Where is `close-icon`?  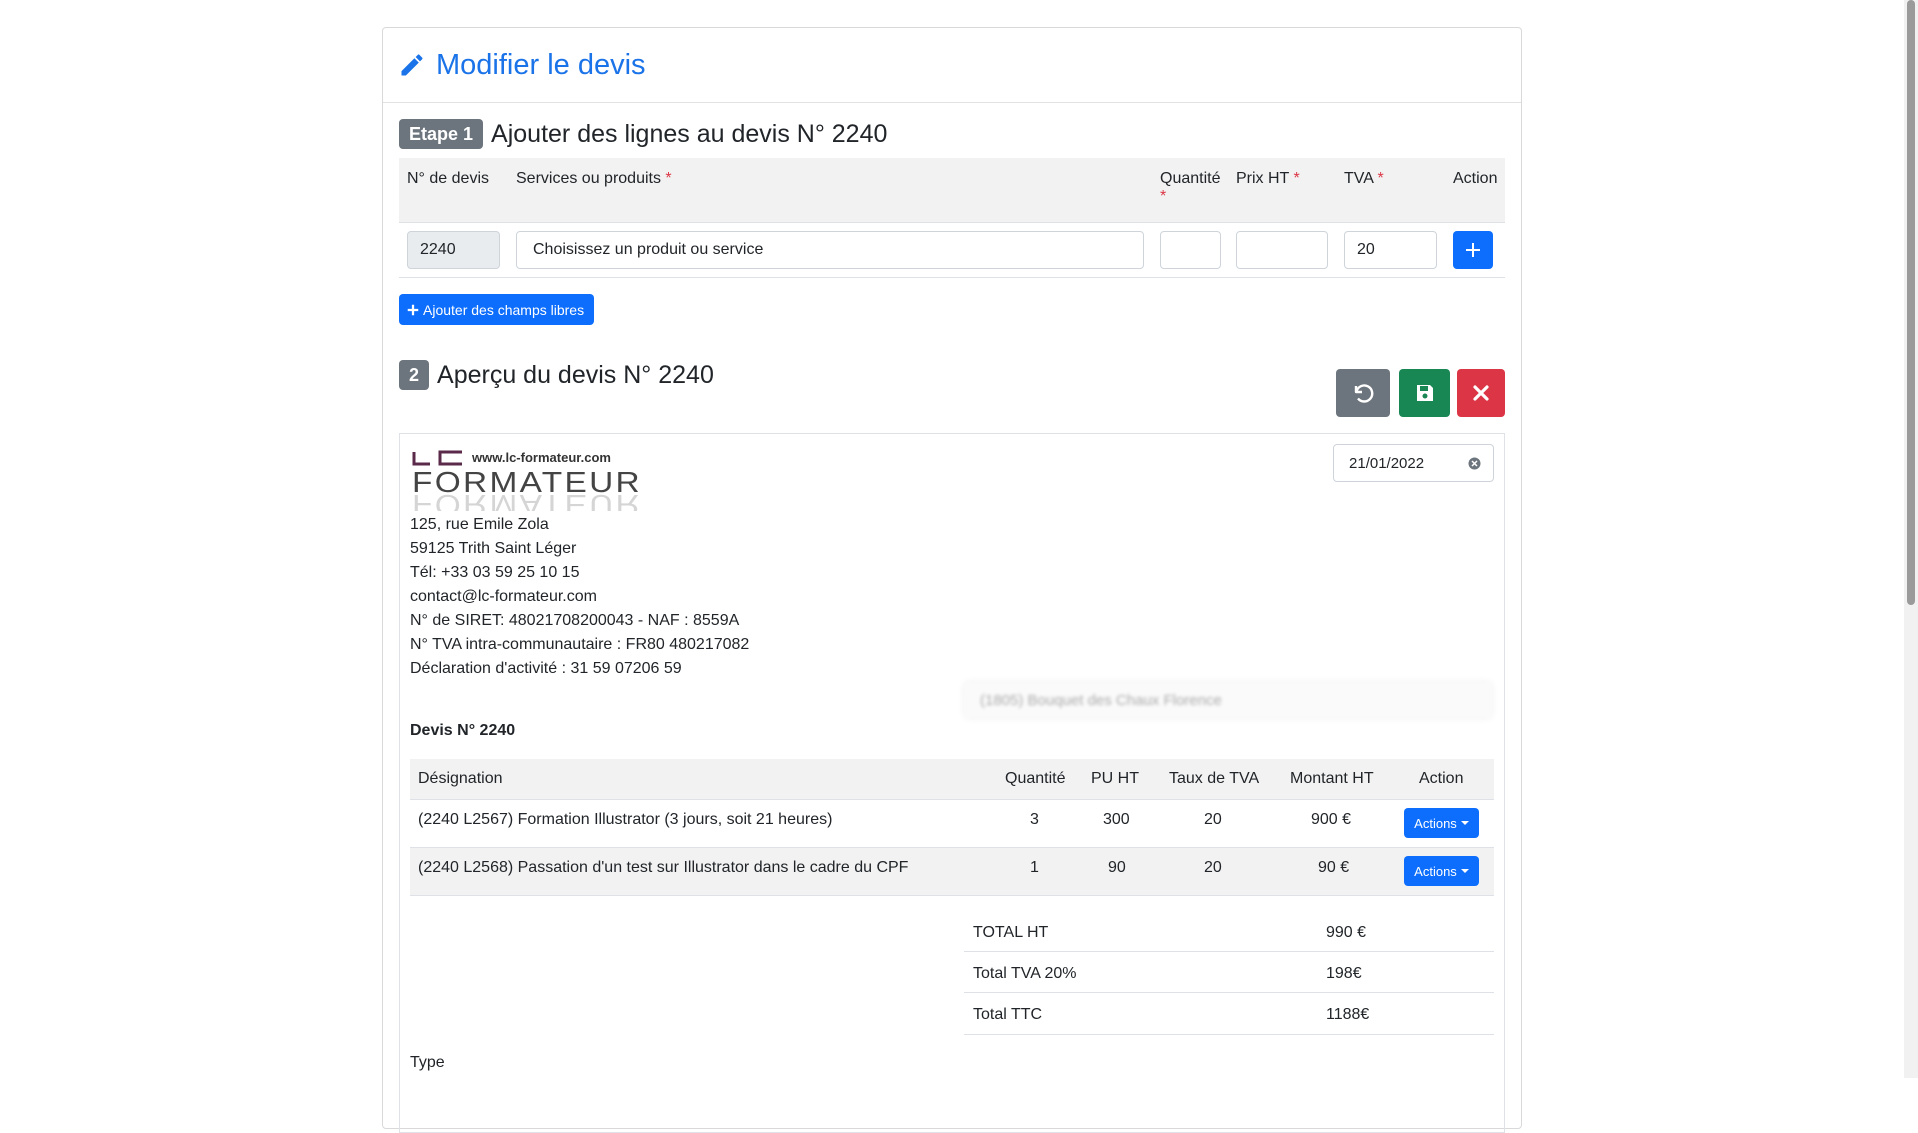 close-icon is located at coordinates (1481, 393).